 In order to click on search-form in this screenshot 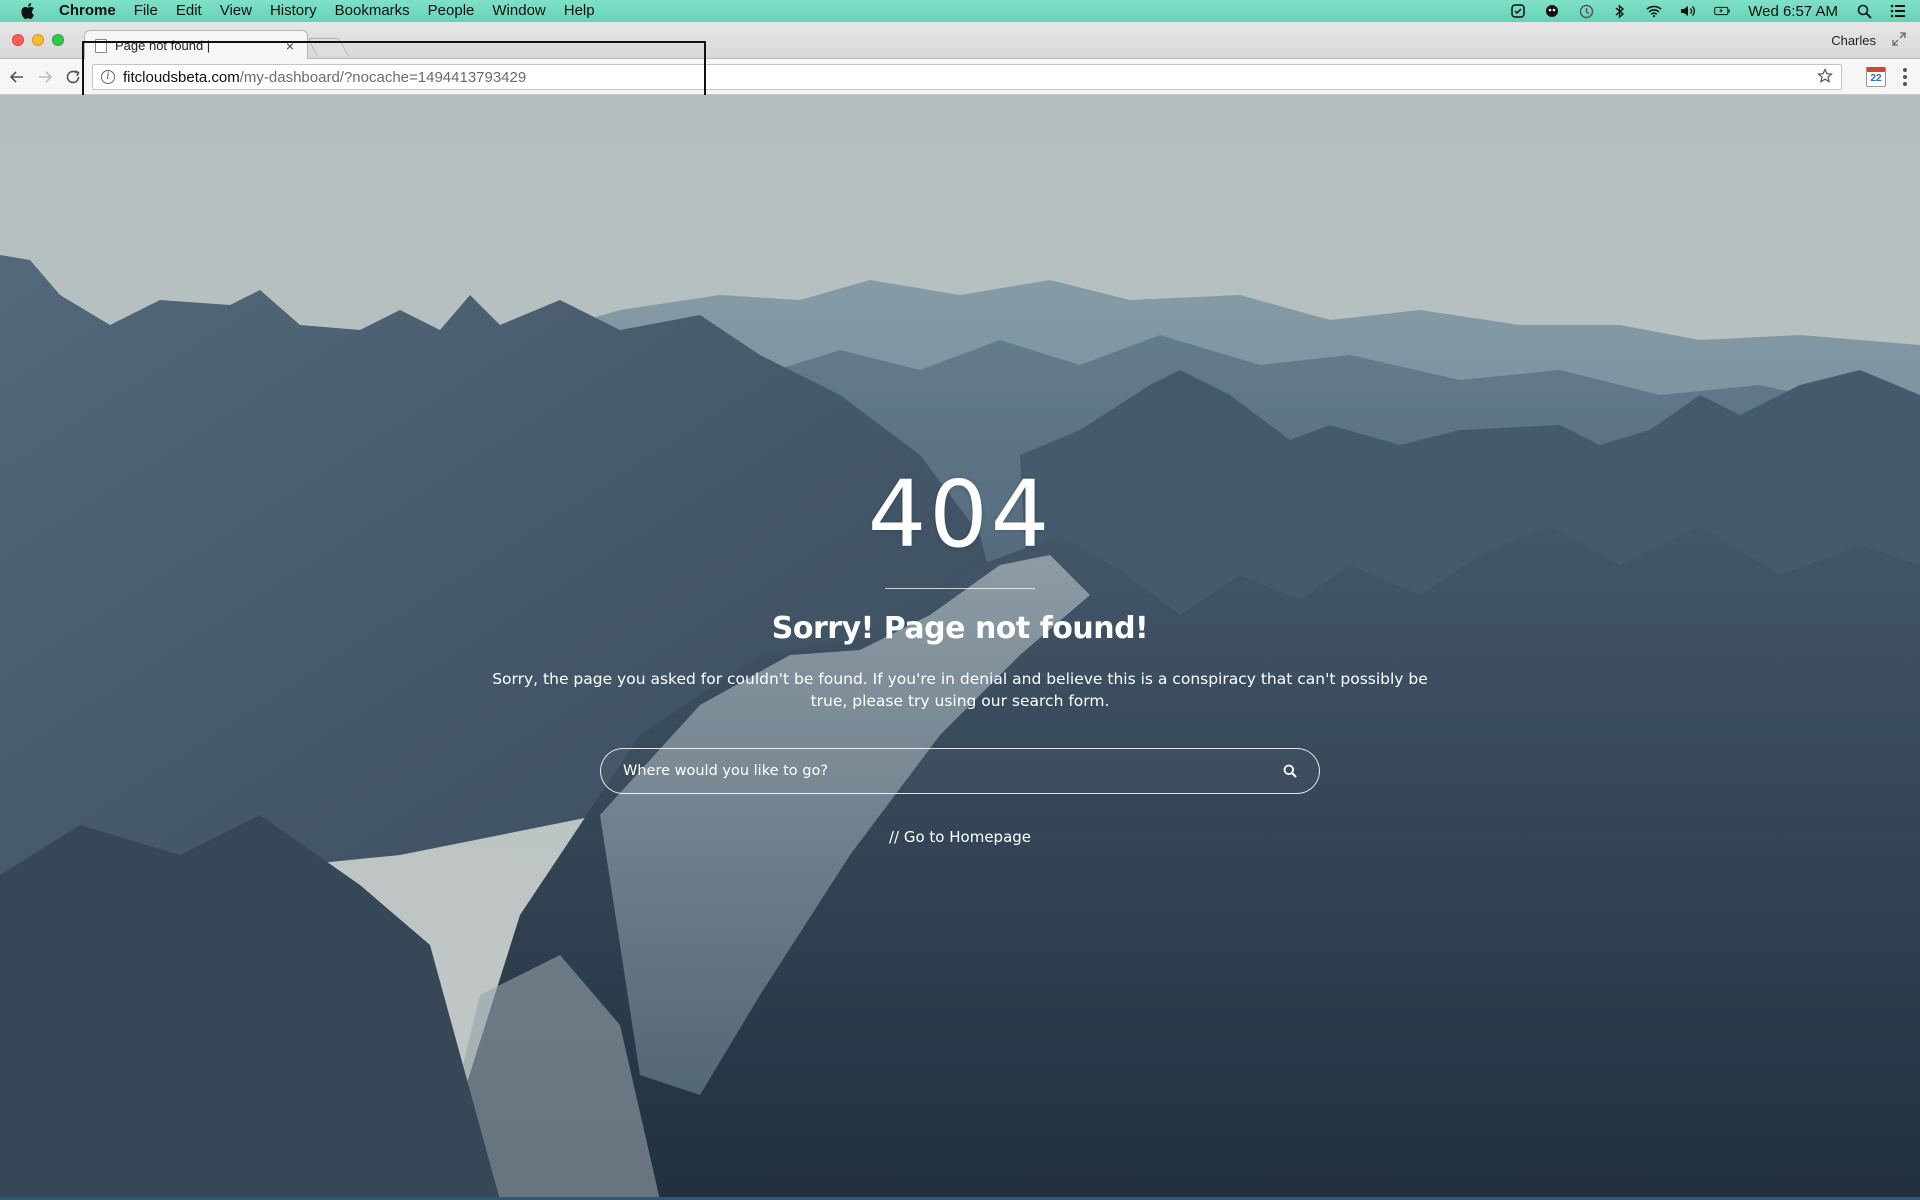, I will do `click(960, 771)`.